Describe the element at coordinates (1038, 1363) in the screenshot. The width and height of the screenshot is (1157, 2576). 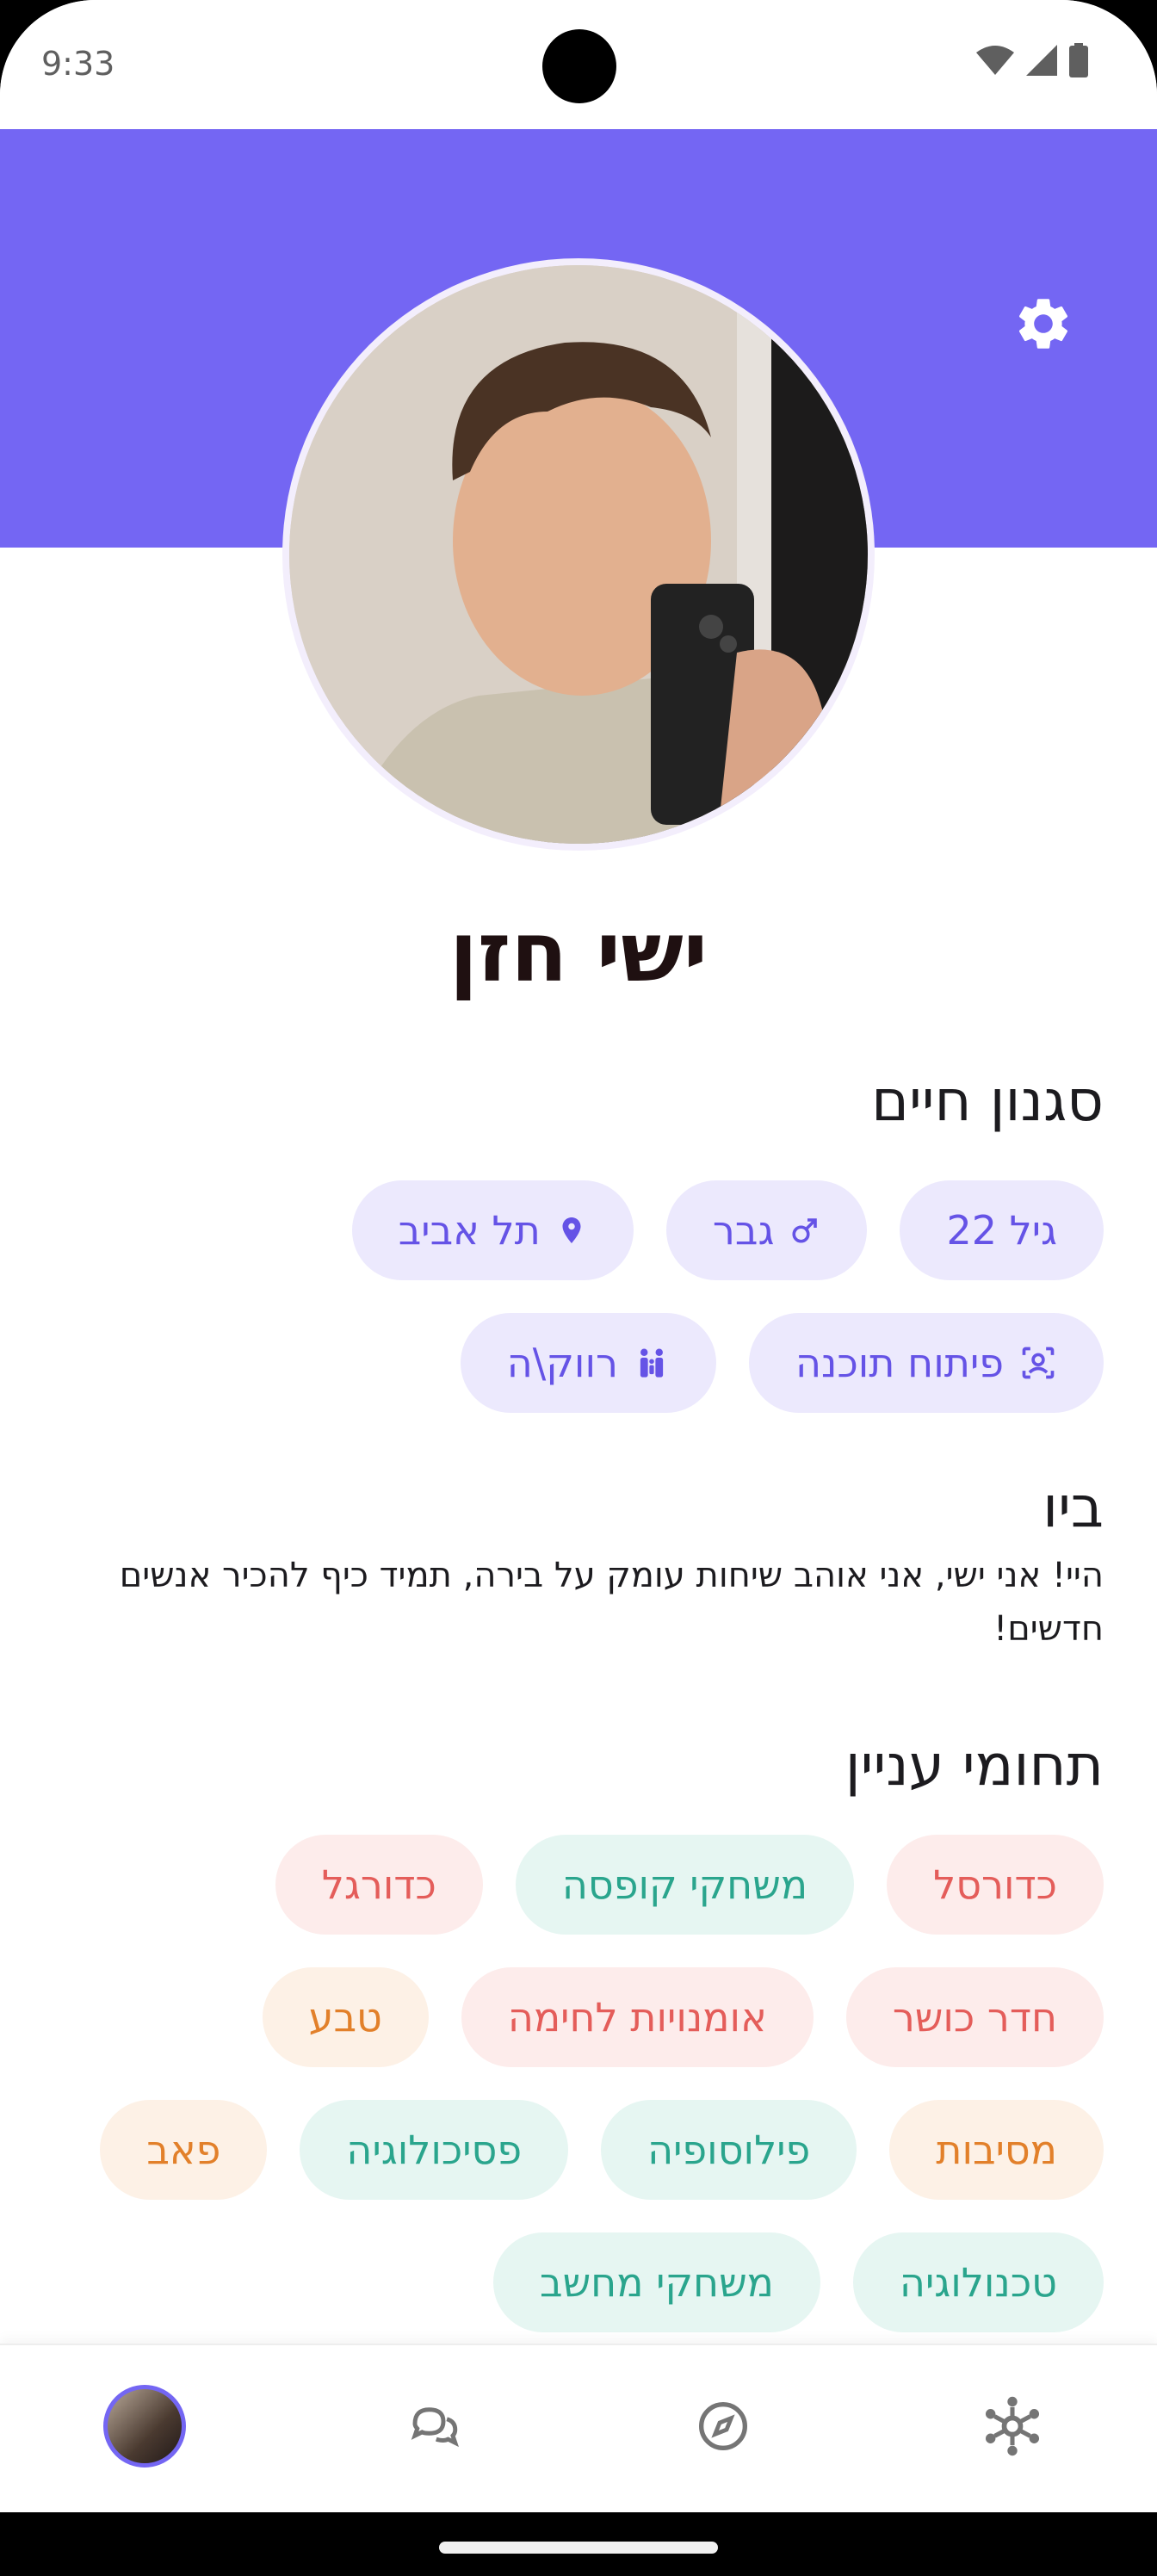
I see `work-icon` at that location.